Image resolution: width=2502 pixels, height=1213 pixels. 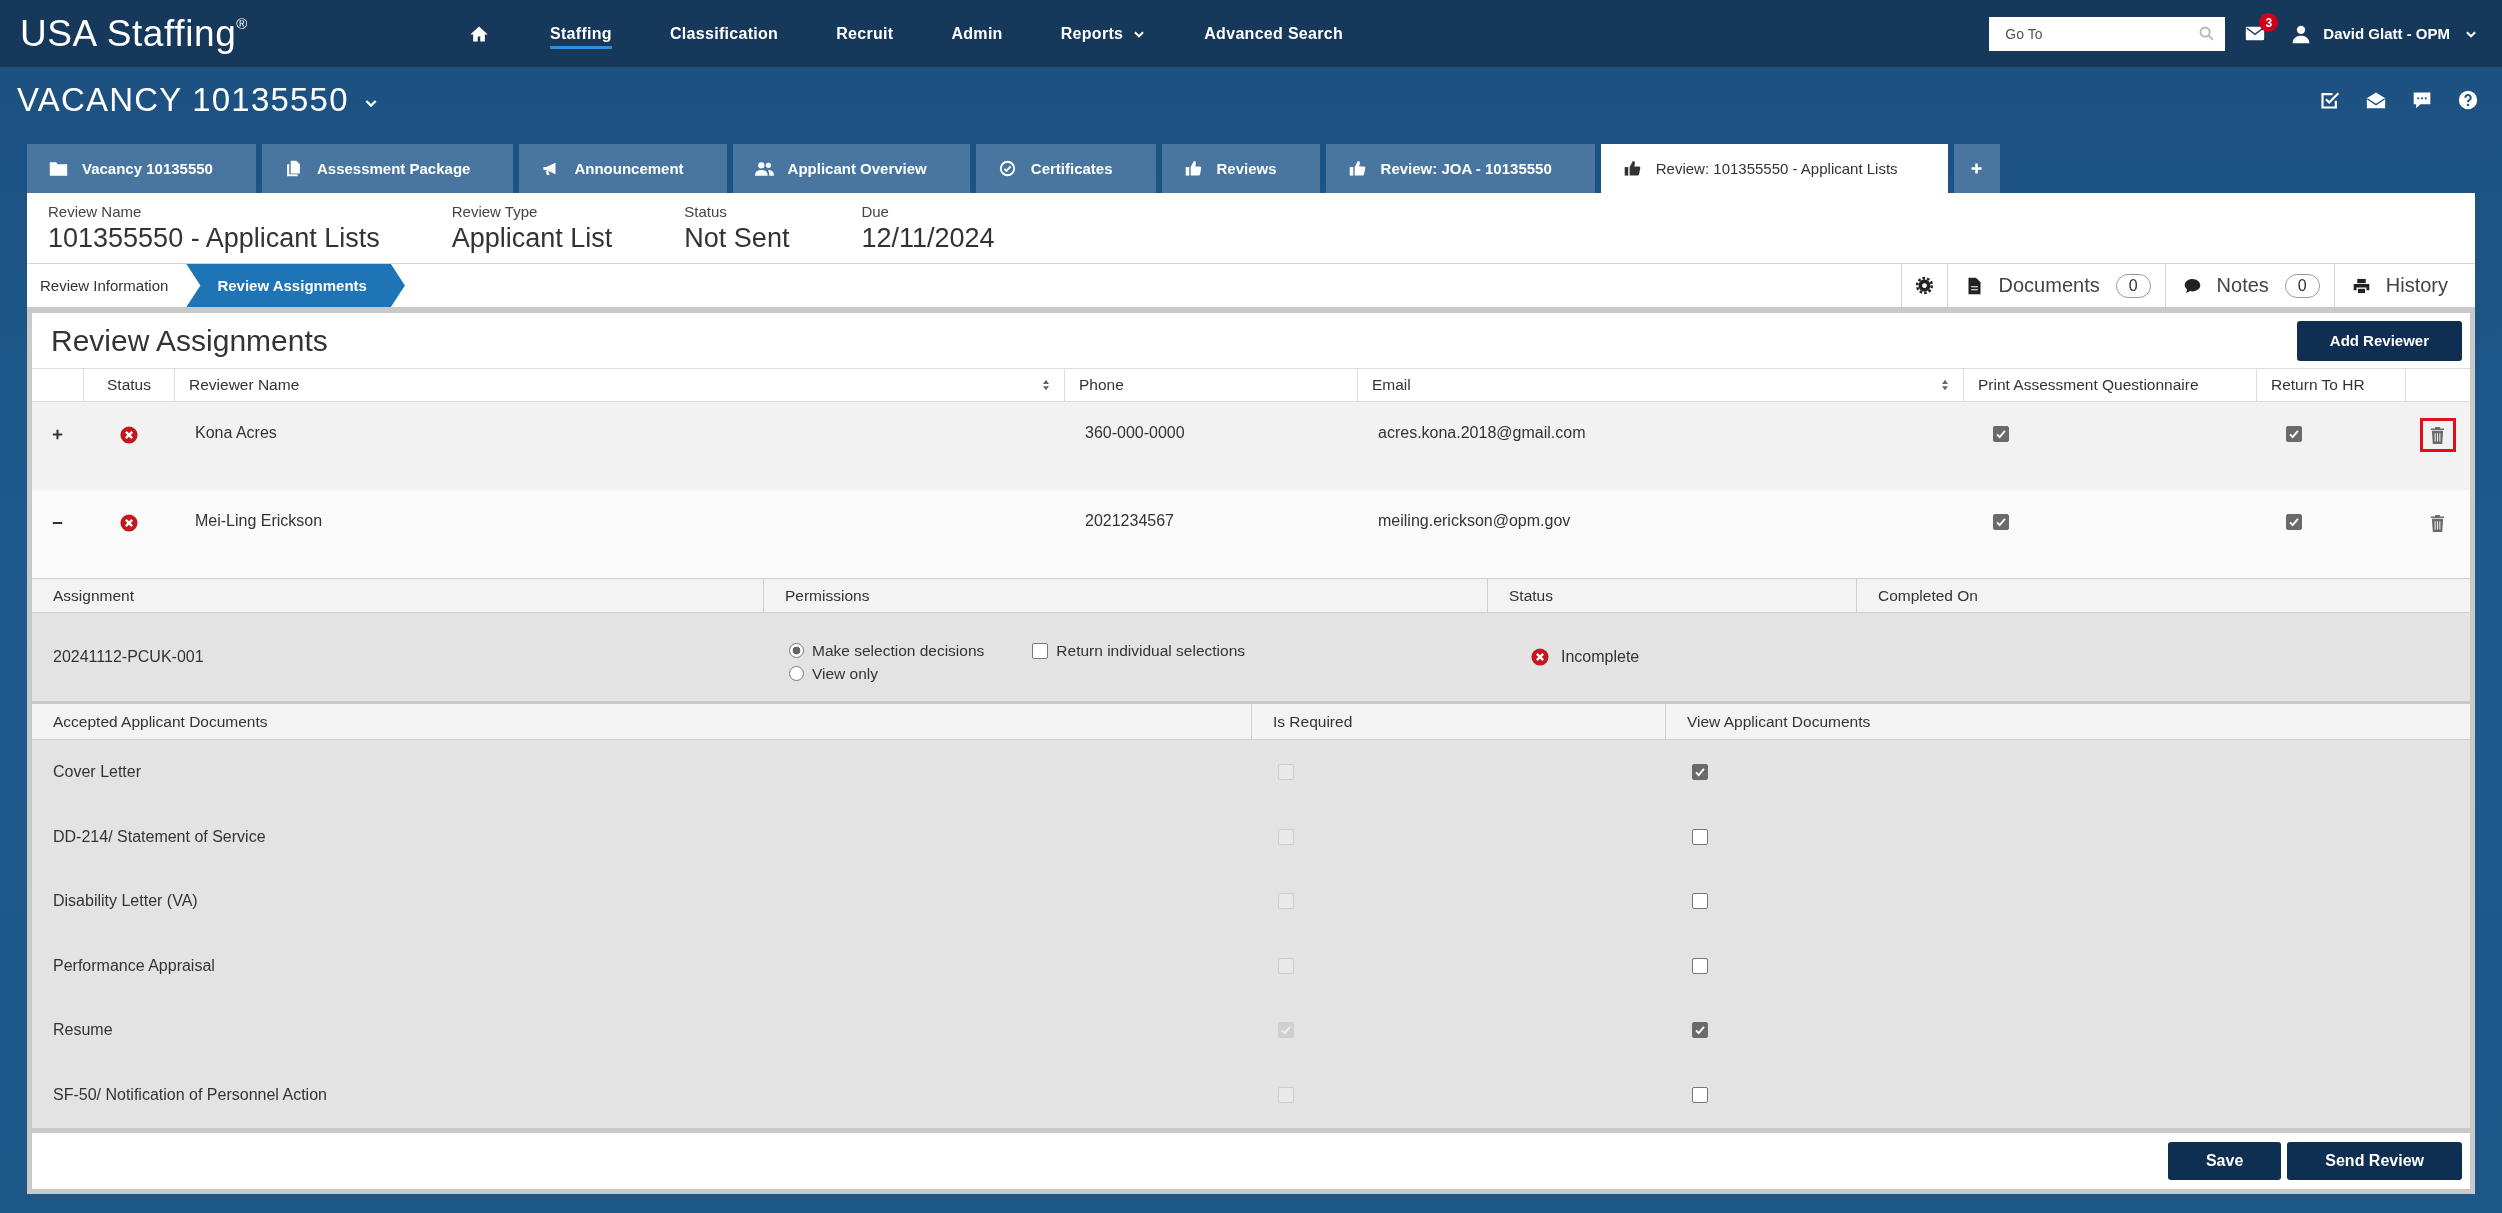 I want to click on document-name: Performance Appraisal, so click(x=134, y=965).